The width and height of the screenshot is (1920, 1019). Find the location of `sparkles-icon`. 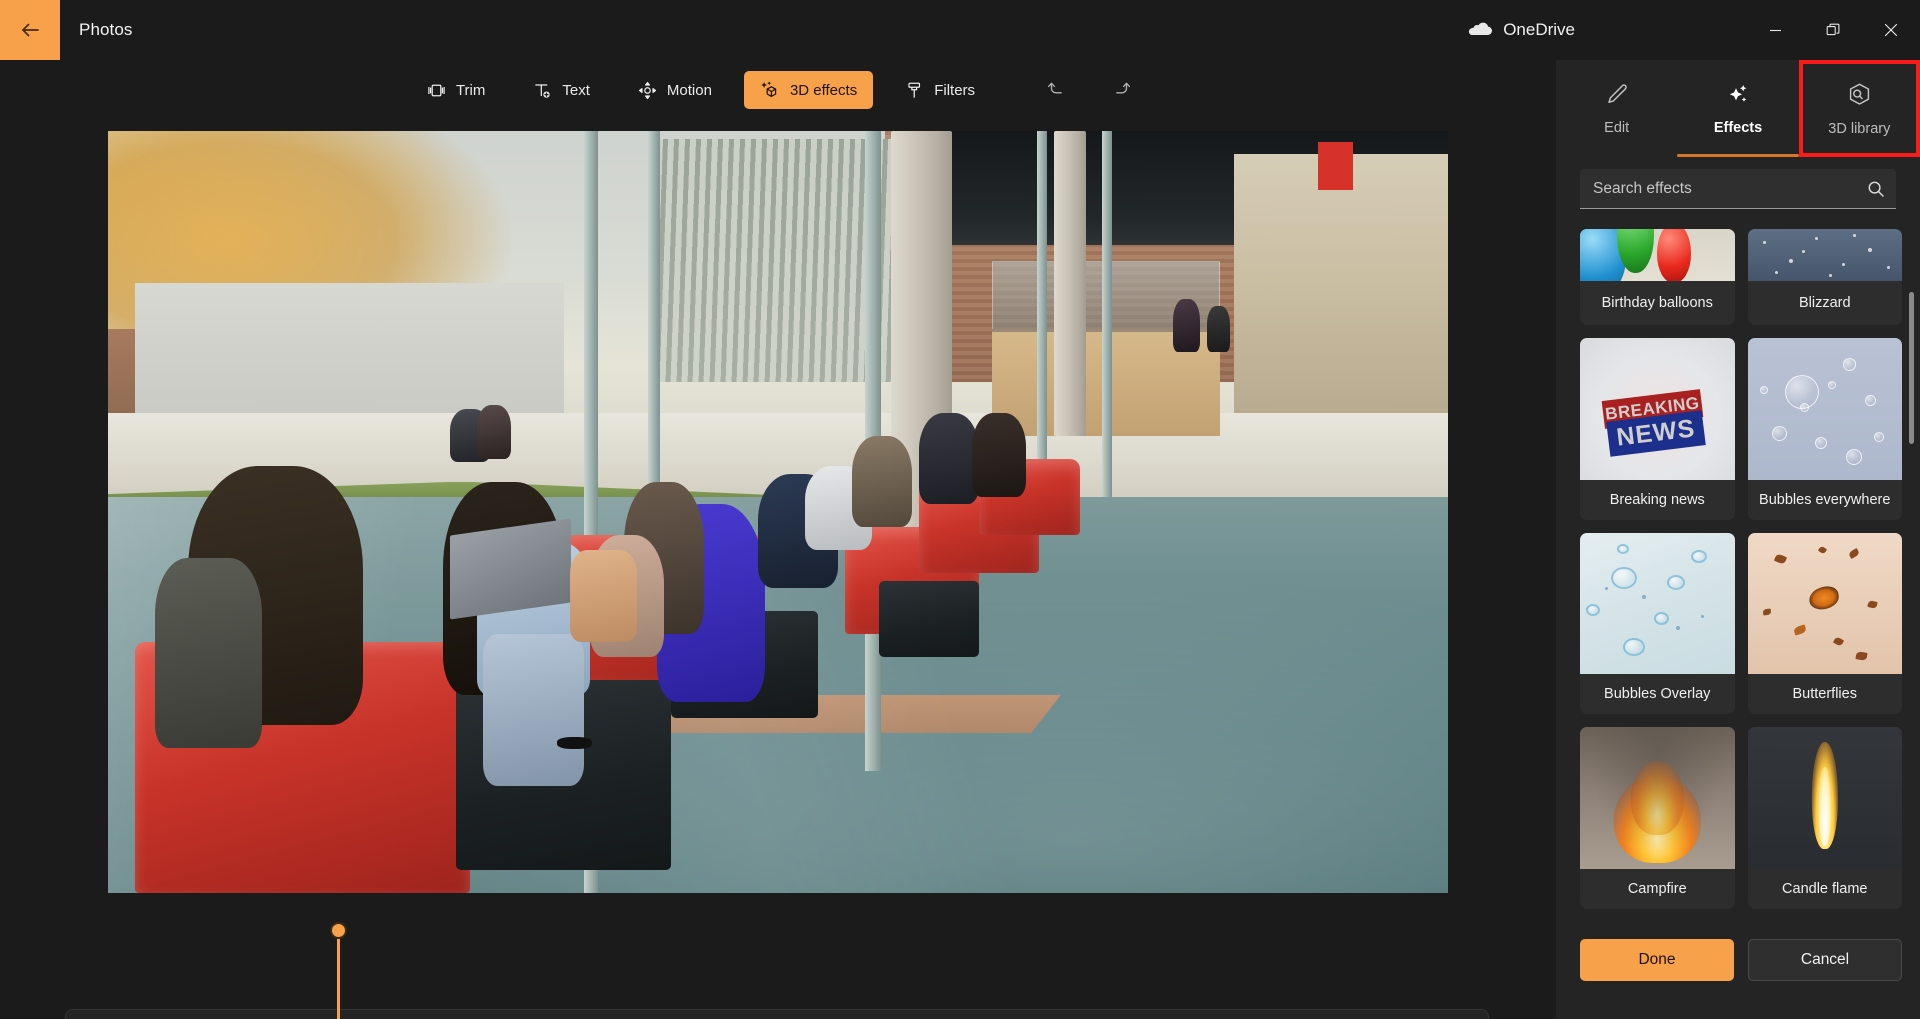

sparkles-icon is located at coordinates (1738, 96).